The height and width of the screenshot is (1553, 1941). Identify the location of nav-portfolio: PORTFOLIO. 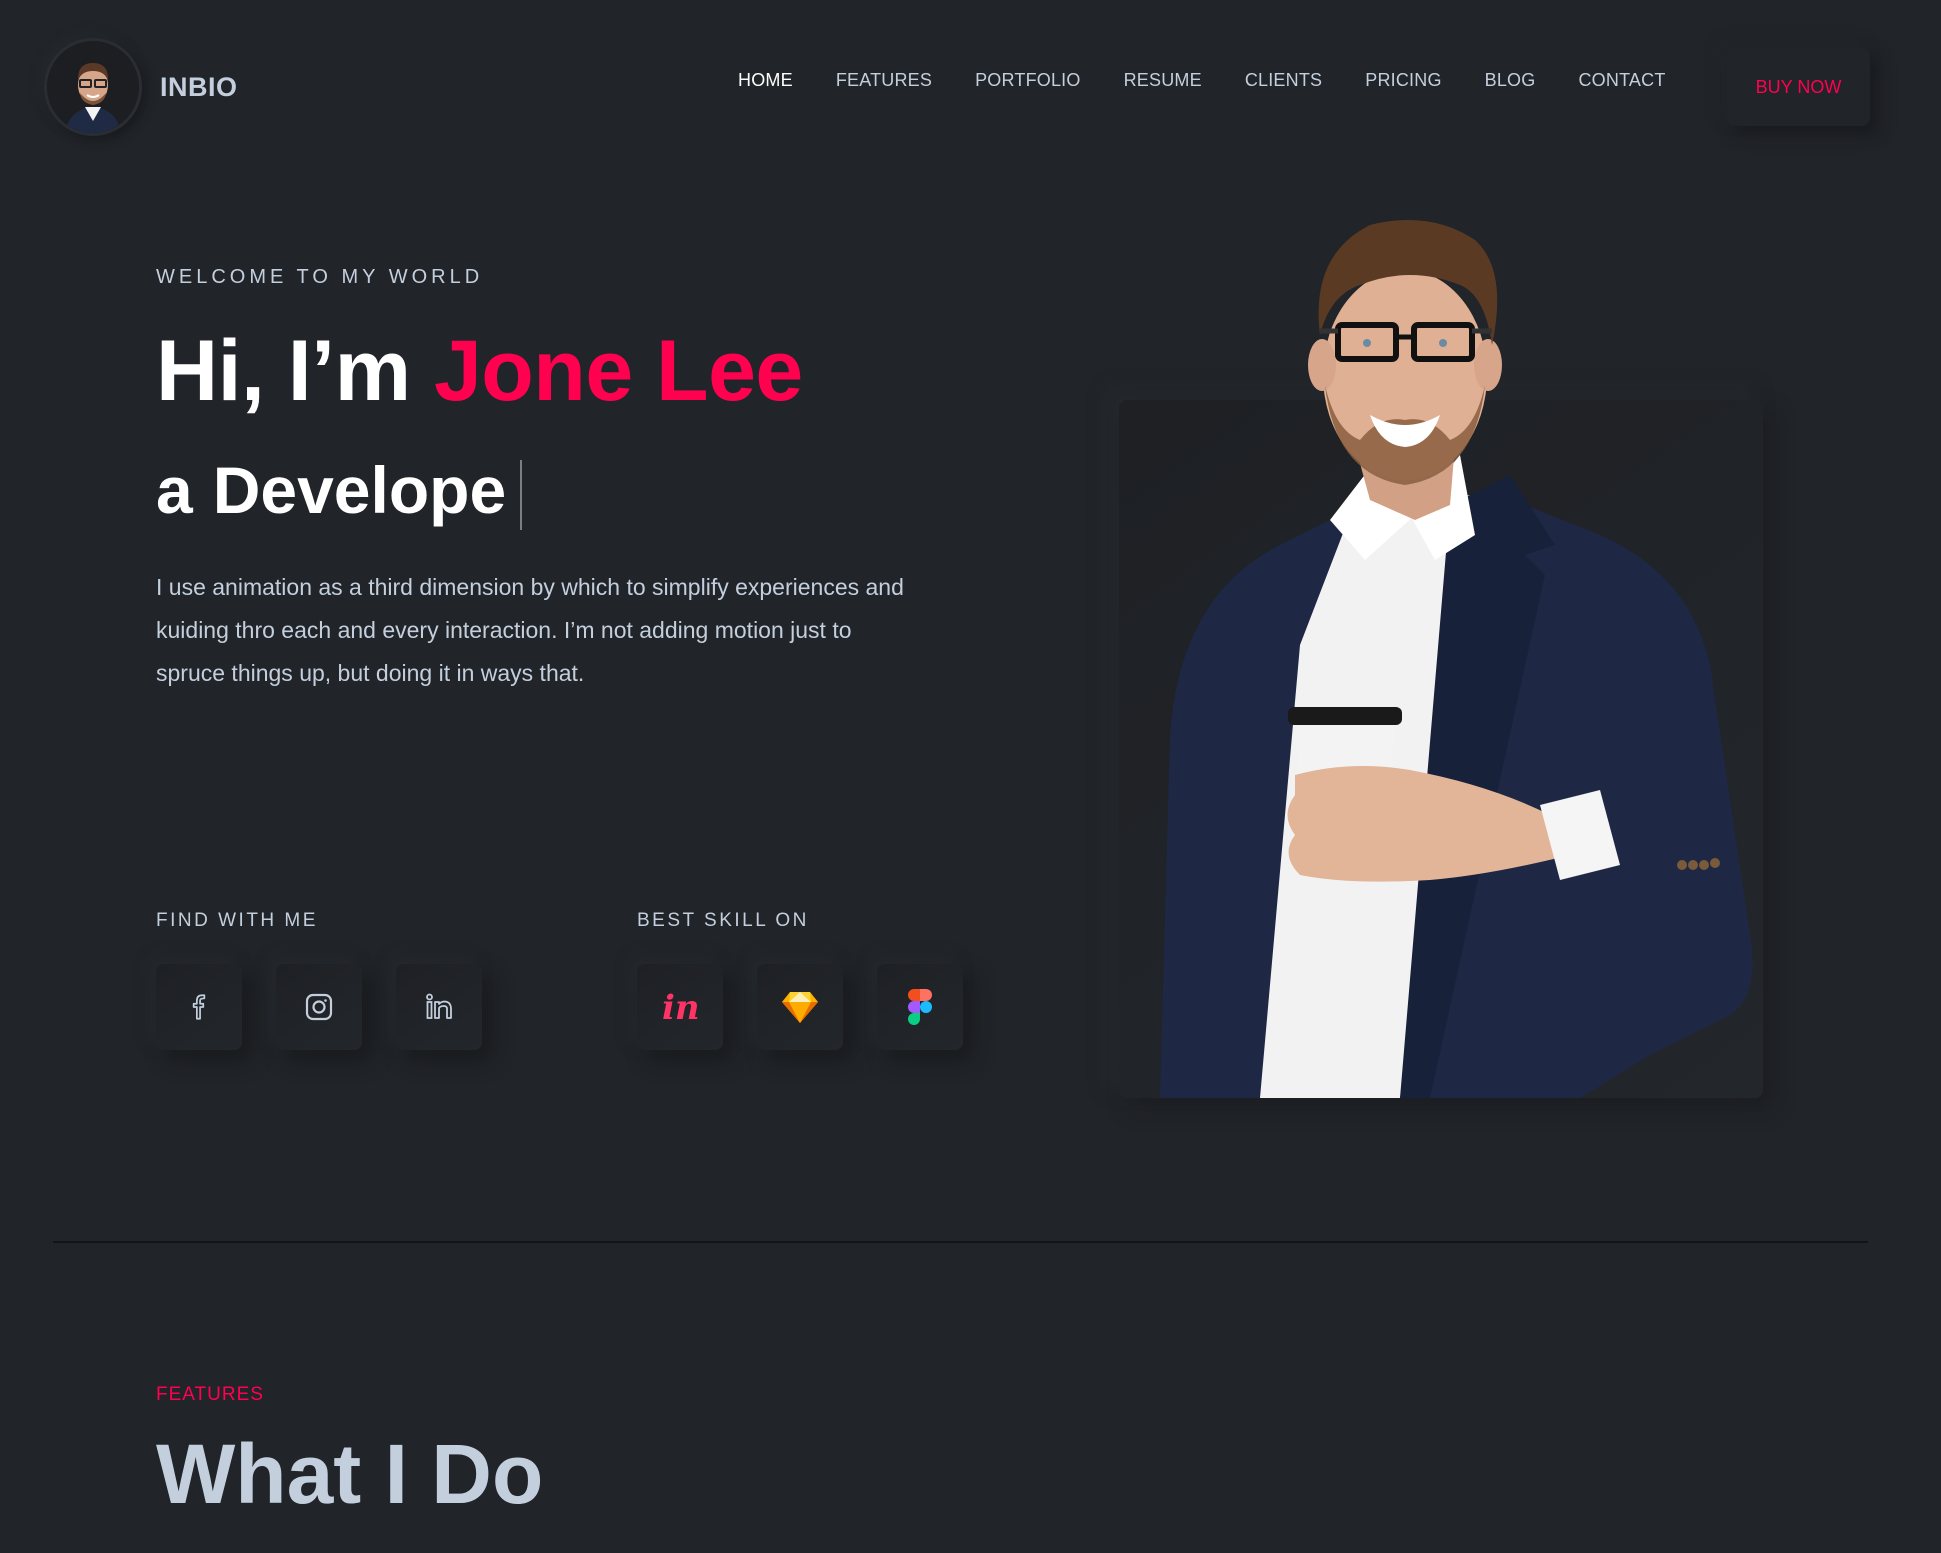
(1028, 80).